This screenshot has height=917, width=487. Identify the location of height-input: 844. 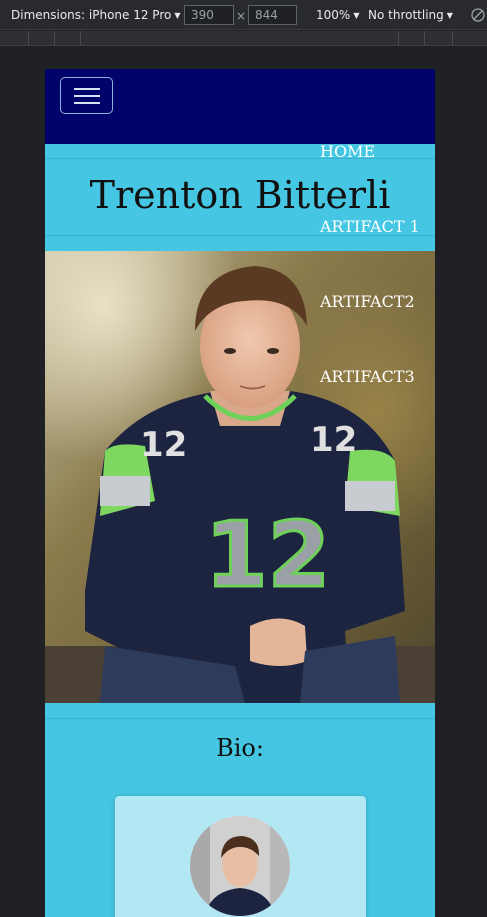
(272, 15).